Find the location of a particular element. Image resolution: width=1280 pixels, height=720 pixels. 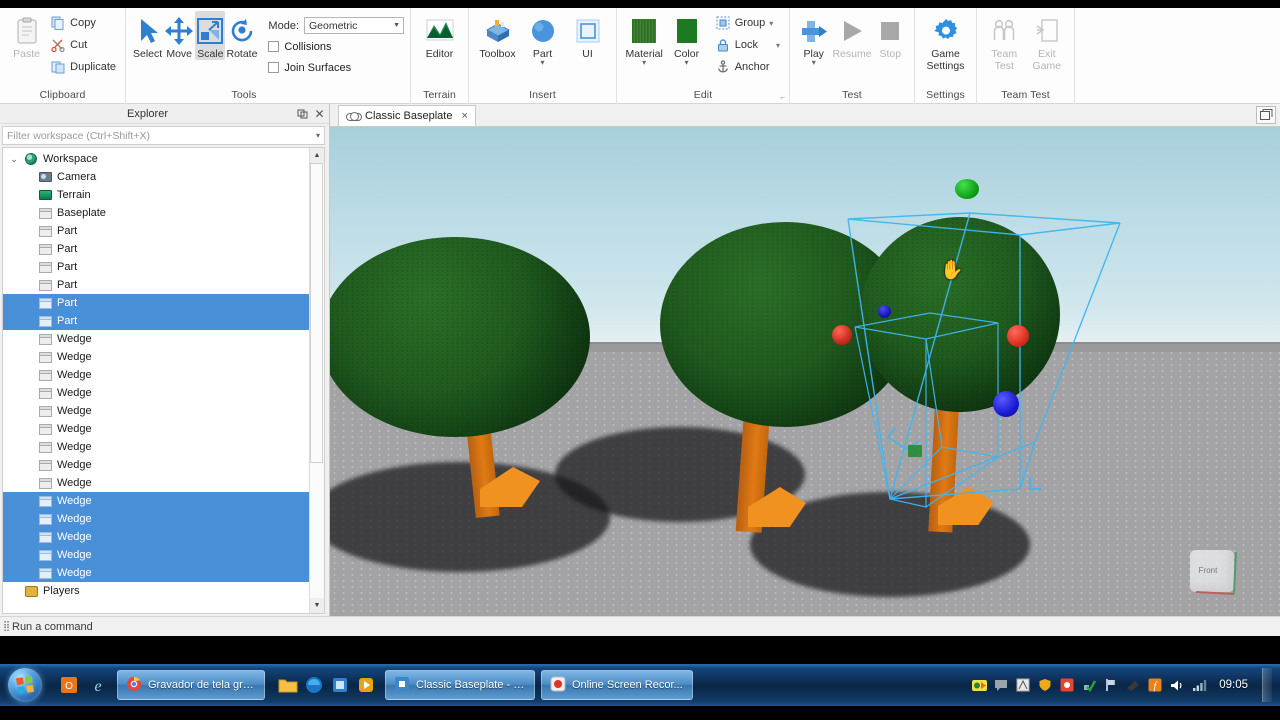

collisions-checkbox: Collisions is located at coordinates (336, 46).